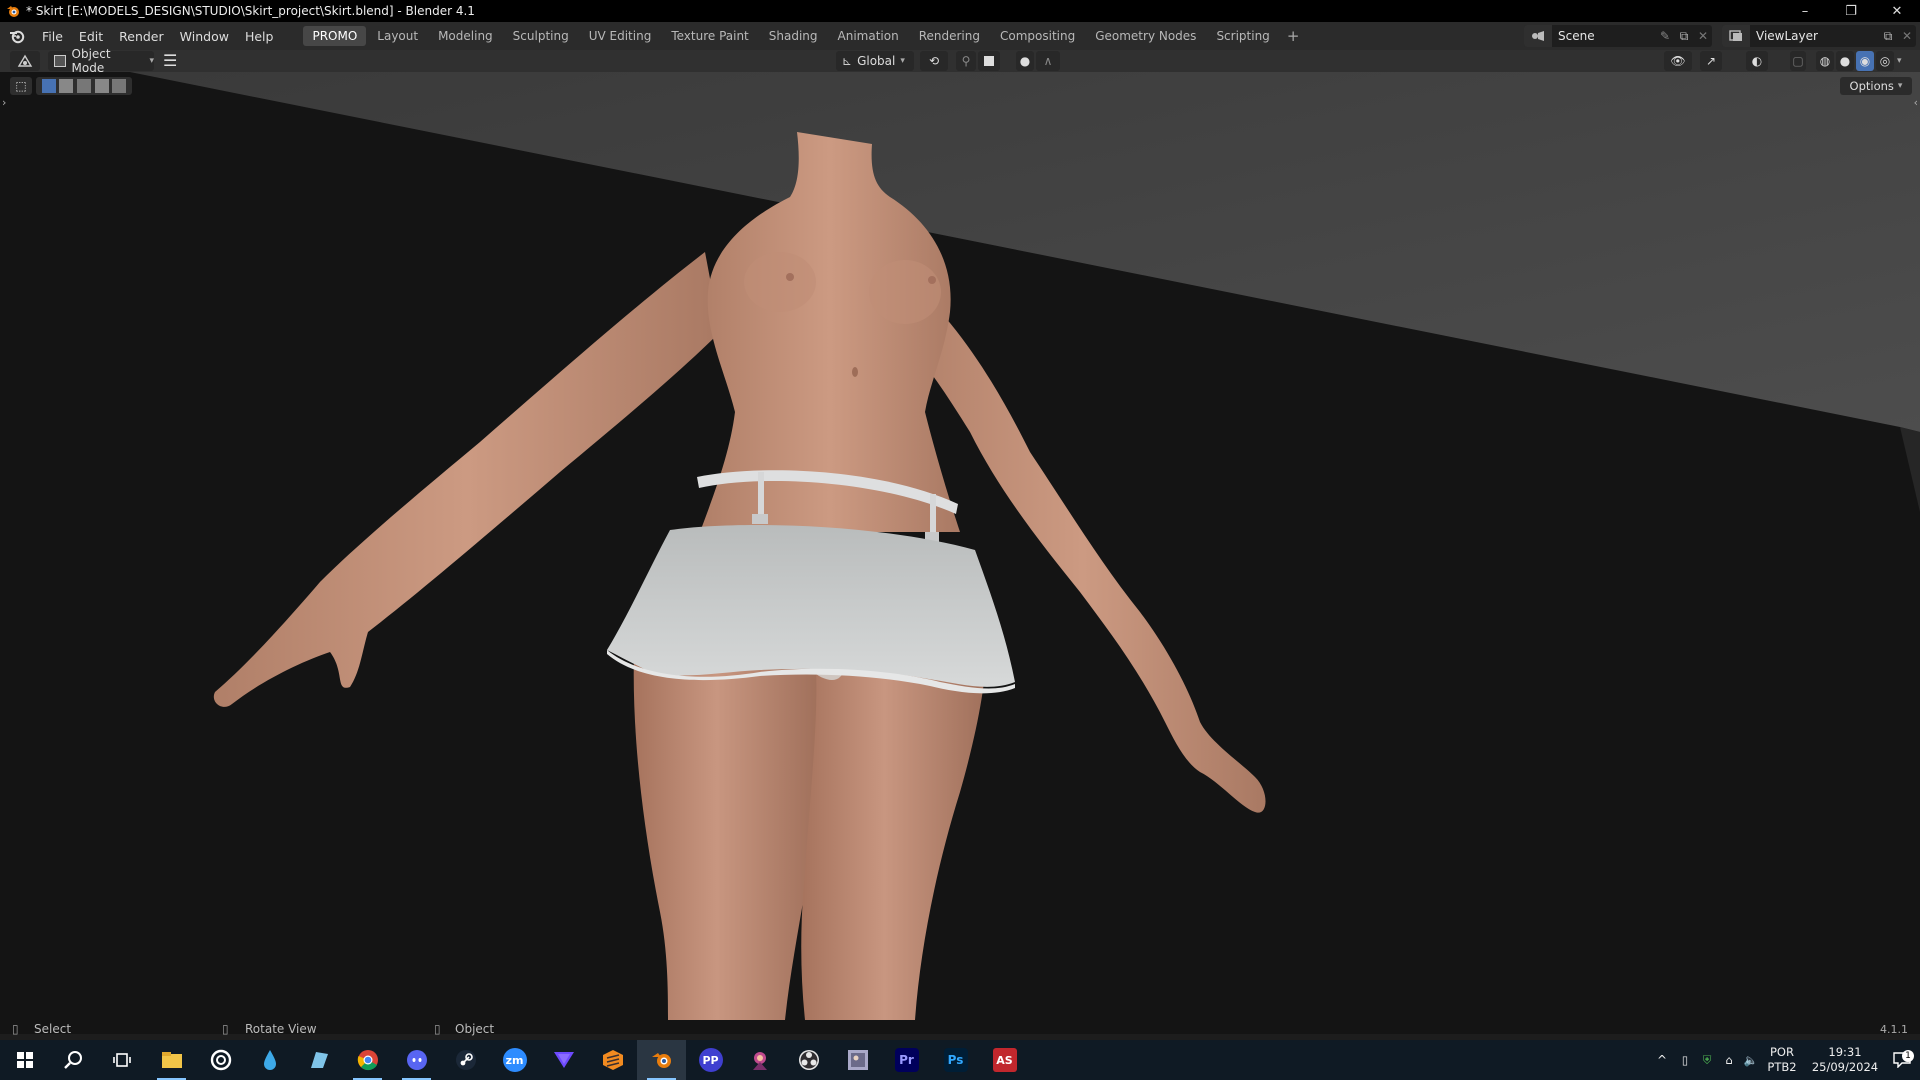  I want to click on menu-window: Window, so click(204, 36).